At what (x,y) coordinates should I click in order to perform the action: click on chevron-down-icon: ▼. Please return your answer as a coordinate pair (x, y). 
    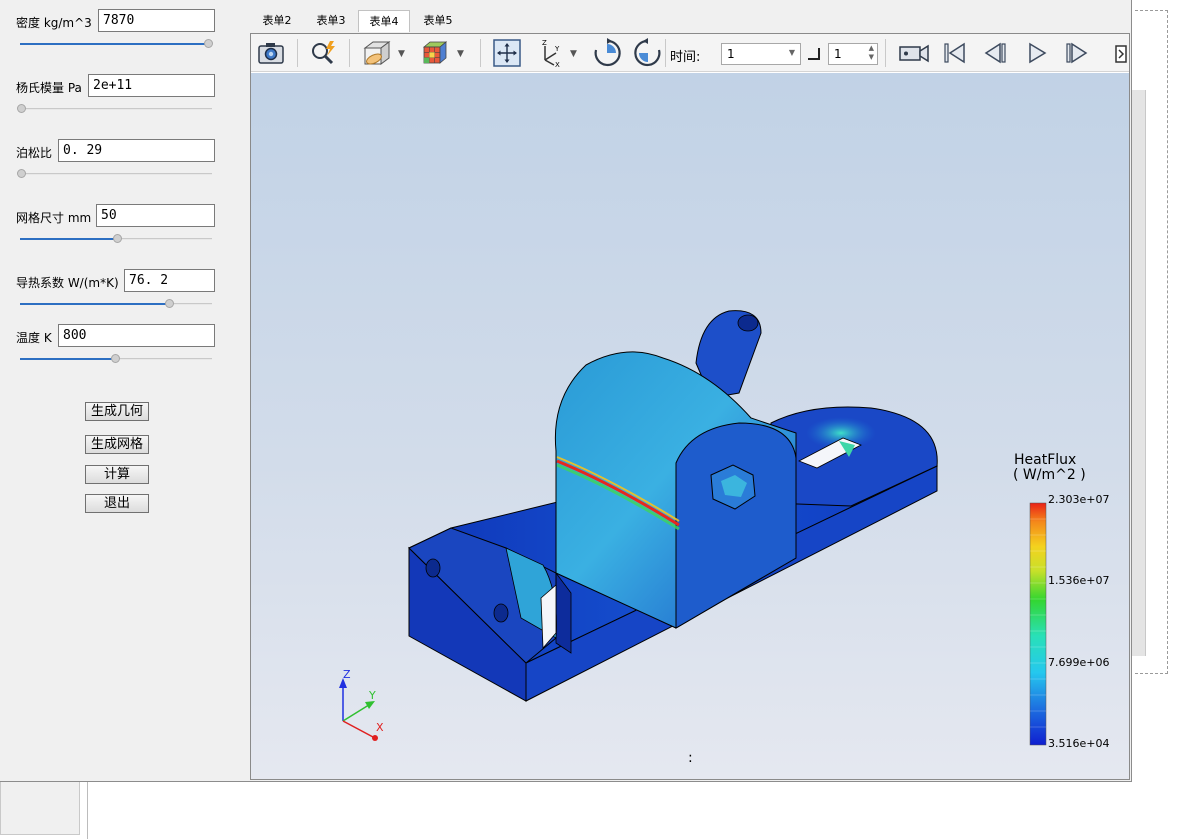
    Looking at the image, I should click on (792, 52).